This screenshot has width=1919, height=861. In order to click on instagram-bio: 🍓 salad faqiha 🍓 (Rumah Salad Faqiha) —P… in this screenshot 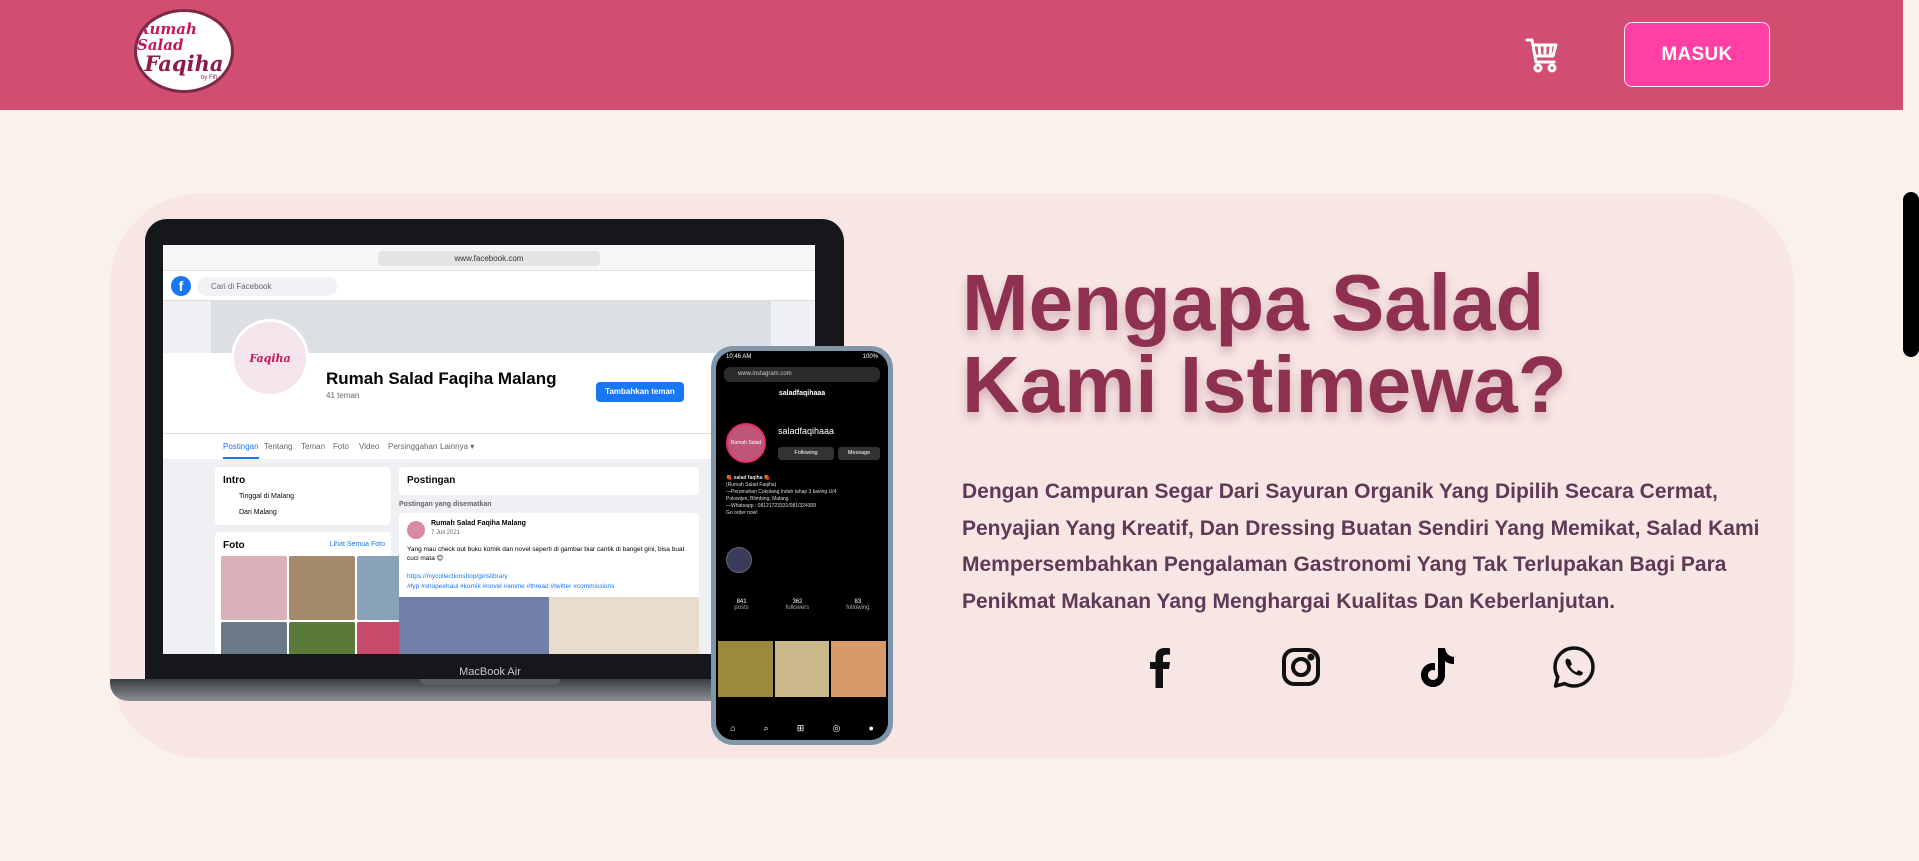, I will do `click(806, 496)`.